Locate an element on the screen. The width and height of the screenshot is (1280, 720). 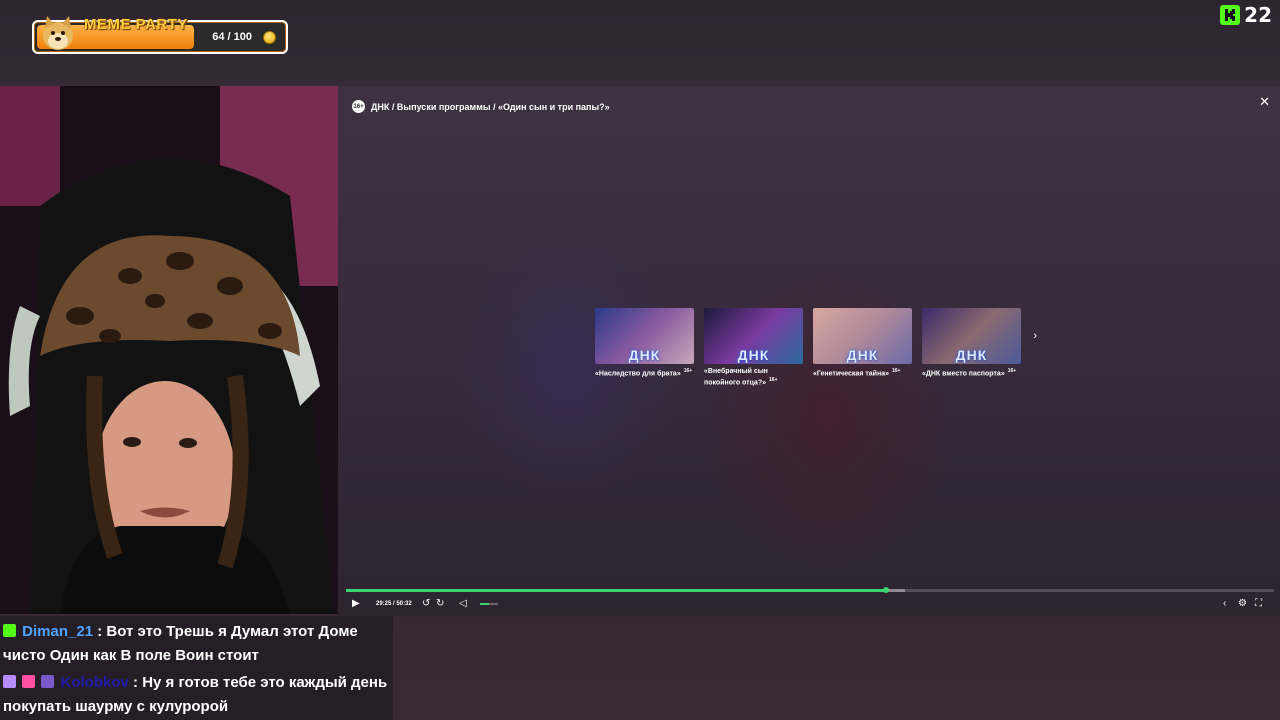
close-icon: ✕ is located at coordinates (1264, 102).